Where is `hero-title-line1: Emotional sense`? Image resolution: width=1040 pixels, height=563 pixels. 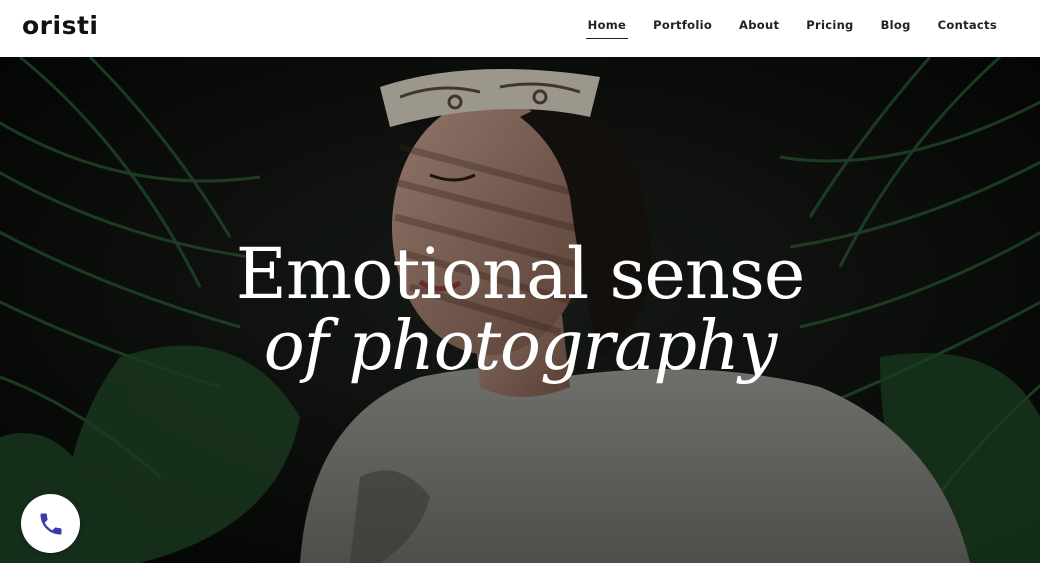 hero-title-line1: Emotional sense is located at coordinates (520, 274).